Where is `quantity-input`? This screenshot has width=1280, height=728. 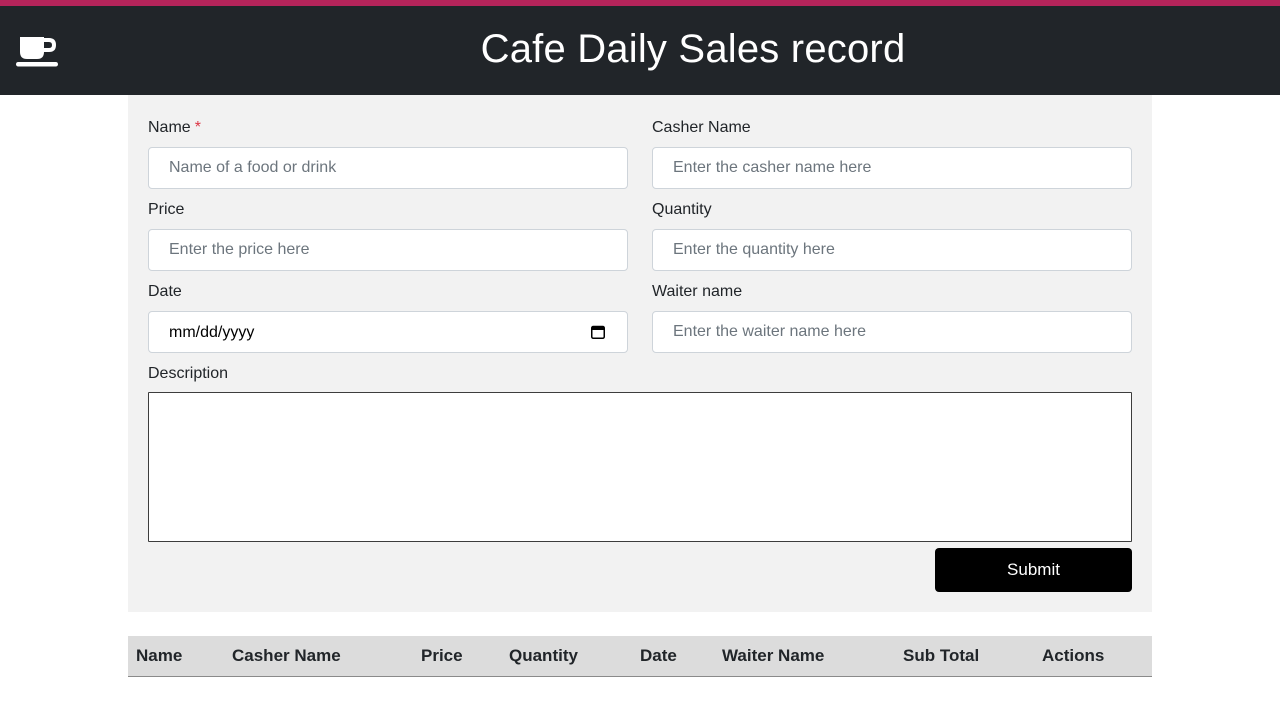
quantity-input is located at coordinates (892, 250).